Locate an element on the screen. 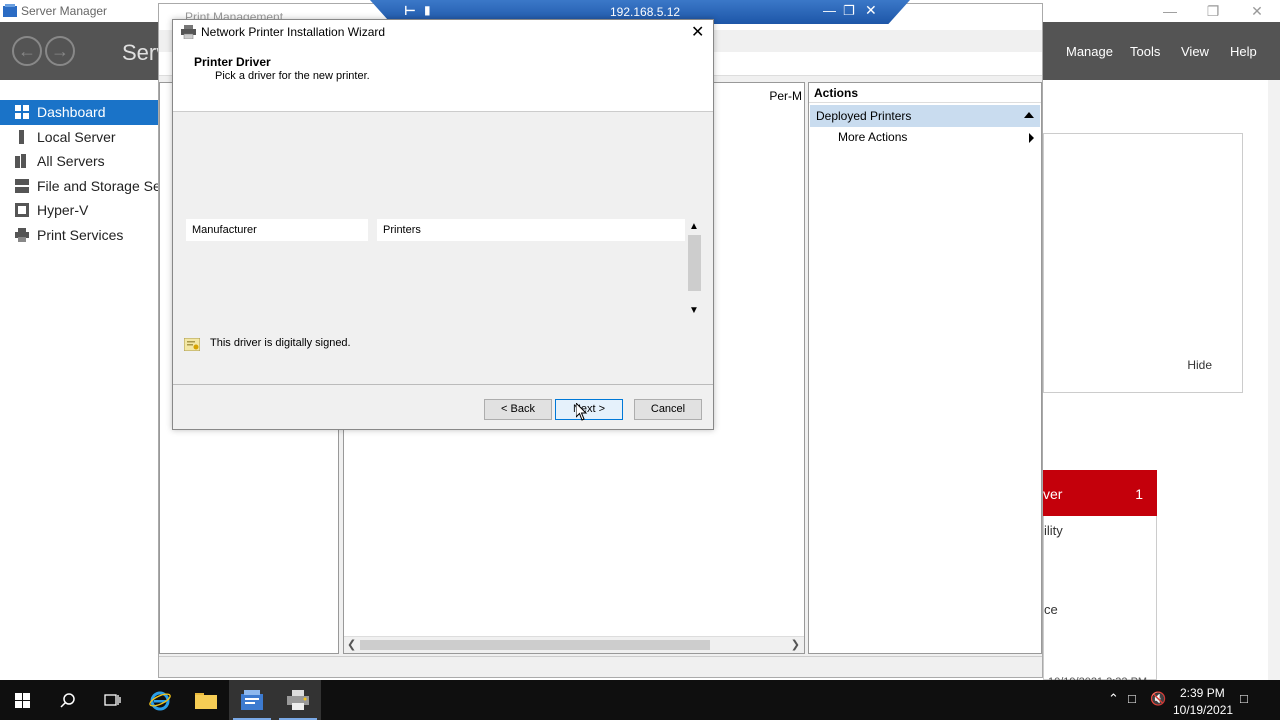 Image resolution: width=1280 pixels, height=720 pixels. next-button: Next > is located at coordinates (589, 409).